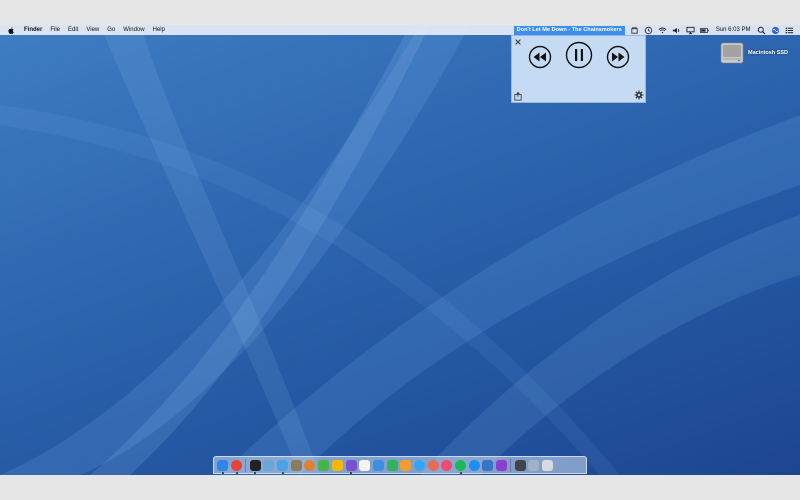 The width and height of the screenshot is (800, 500). Describe the element at coordinates (310, 465) in the screenshot. I see `dock-burn-icon` at that location.